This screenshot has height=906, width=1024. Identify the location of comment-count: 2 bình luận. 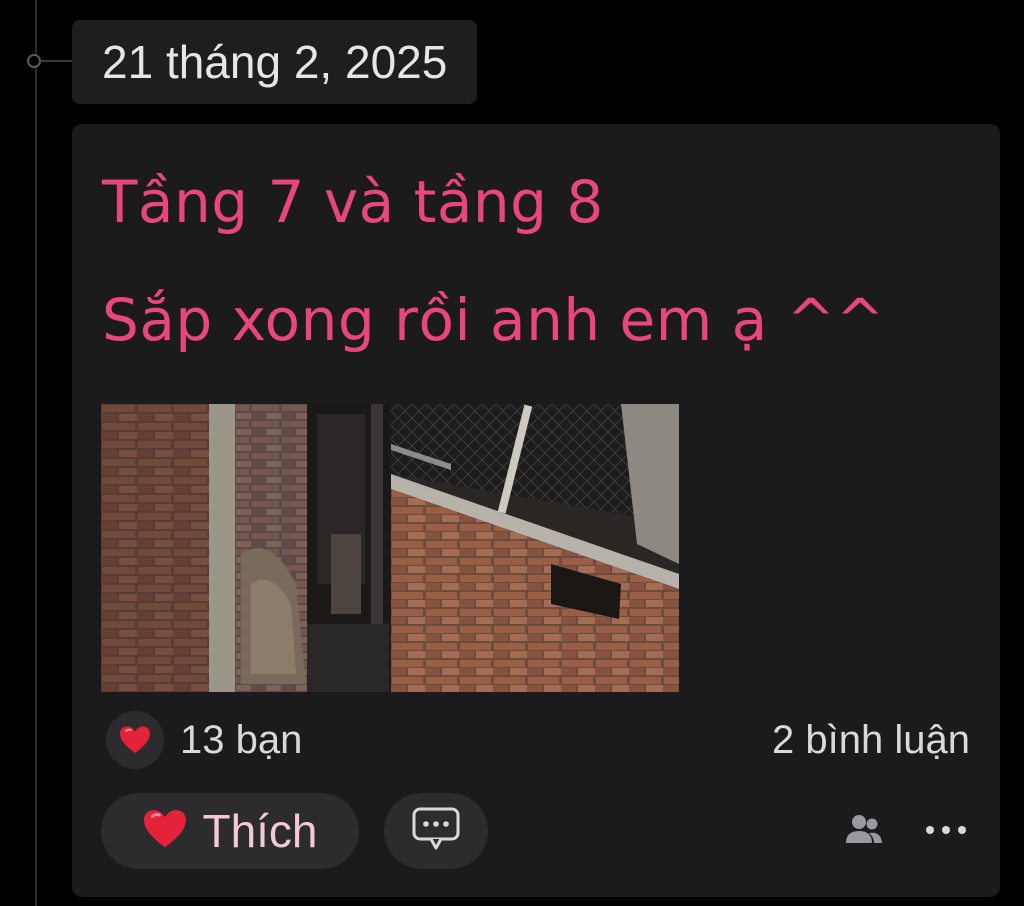
(871, 740).